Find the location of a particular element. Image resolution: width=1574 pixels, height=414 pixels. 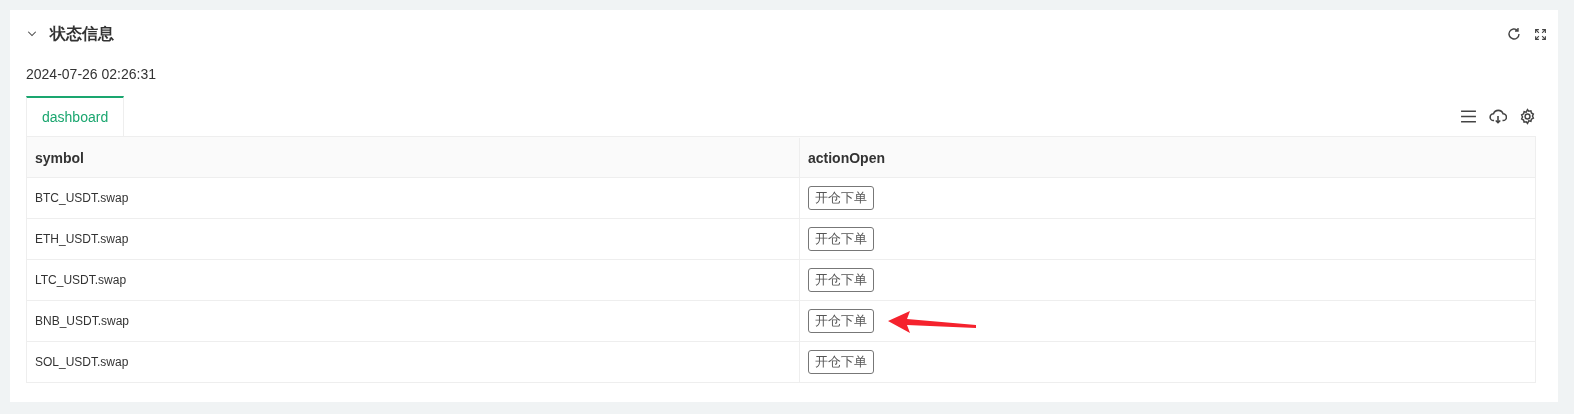

fullscreen-icon is located at coordinates (1540, 34).